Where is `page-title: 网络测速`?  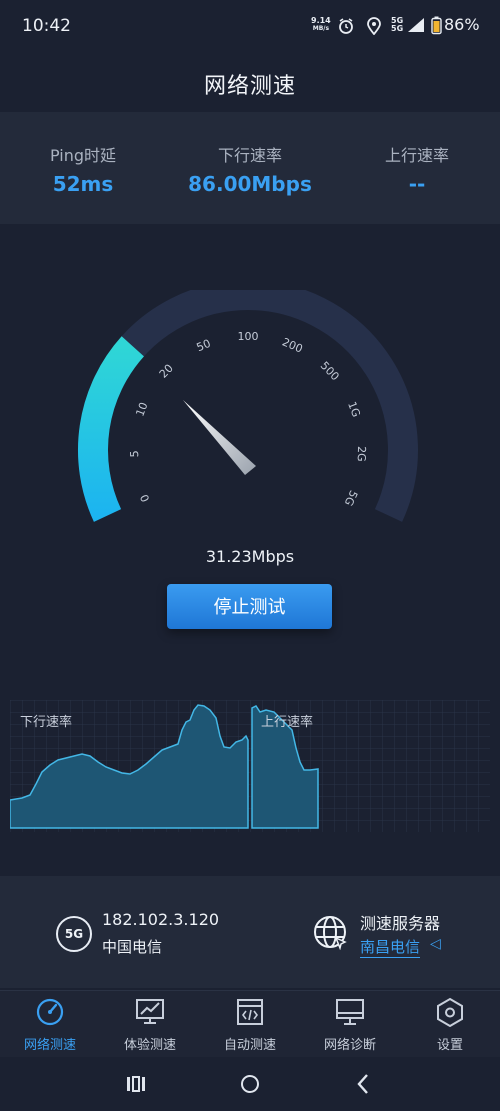
page-title: 网络测速 is located at coordinates (249, 86).